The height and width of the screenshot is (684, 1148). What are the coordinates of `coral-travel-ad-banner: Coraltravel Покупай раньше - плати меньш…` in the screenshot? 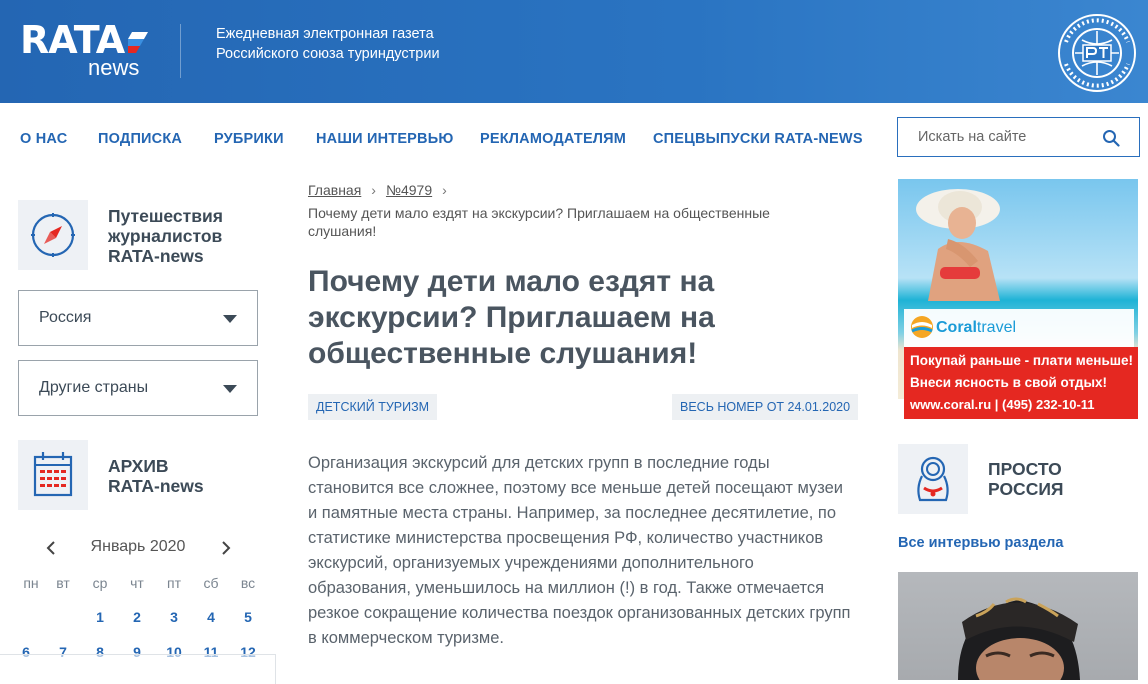 It's located at (1018, 299).